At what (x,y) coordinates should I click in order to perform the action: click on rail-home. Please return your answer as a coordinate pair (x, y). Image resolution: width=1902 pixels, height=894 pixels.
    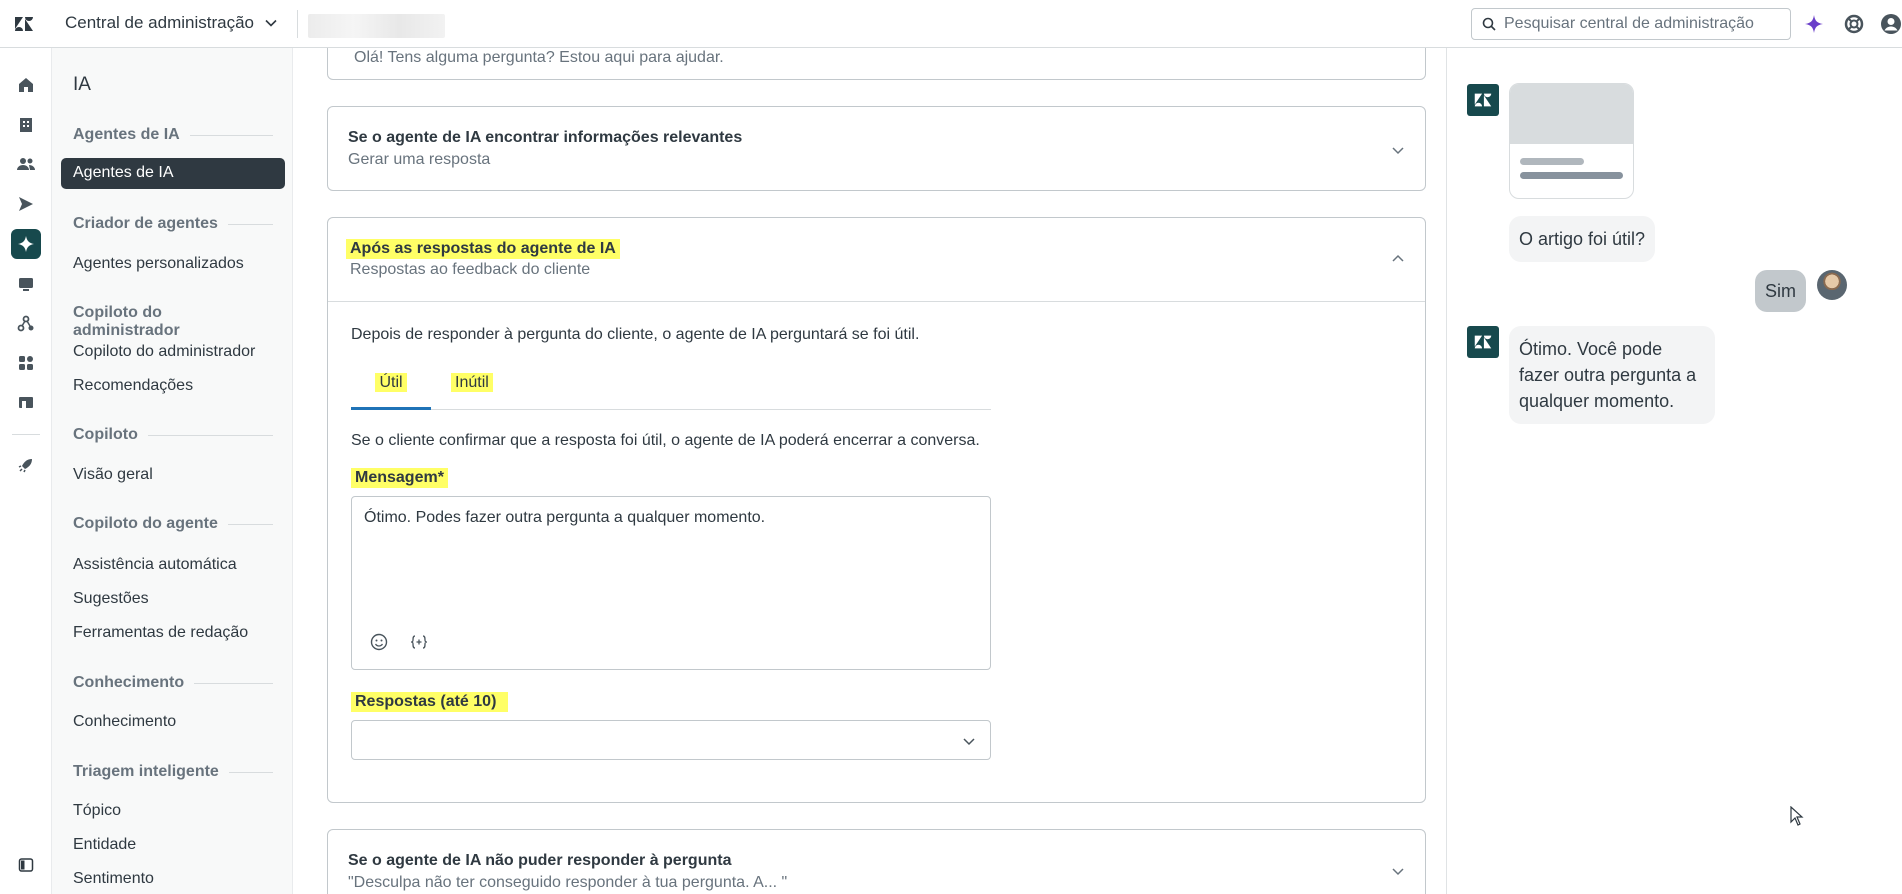
    Looking at the image, I should click on (26, 85).